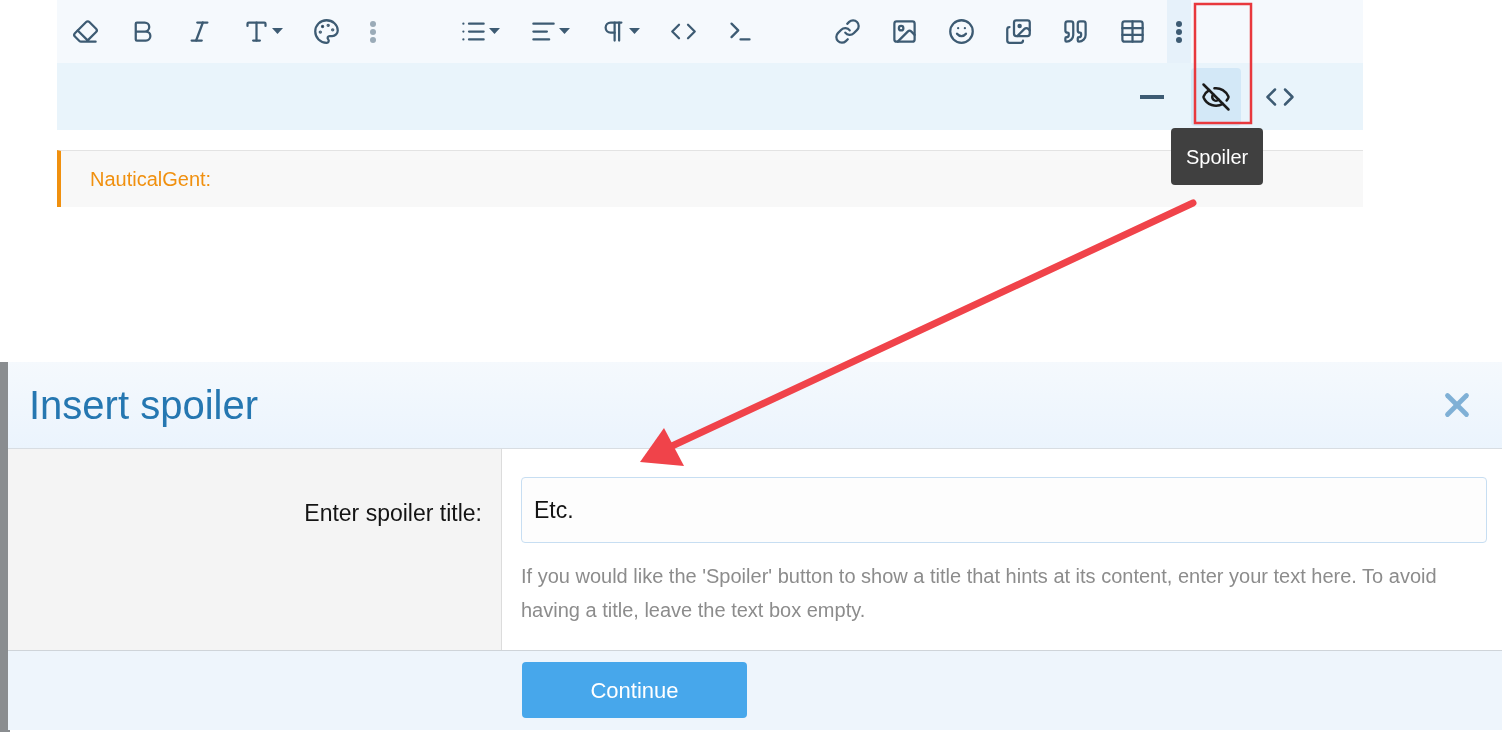 Image resolution: width=1502 pixels, height=732 pixels. Describe the element at coordinates (326, 31) in the screenshot. I see `palette-icon` at that location.